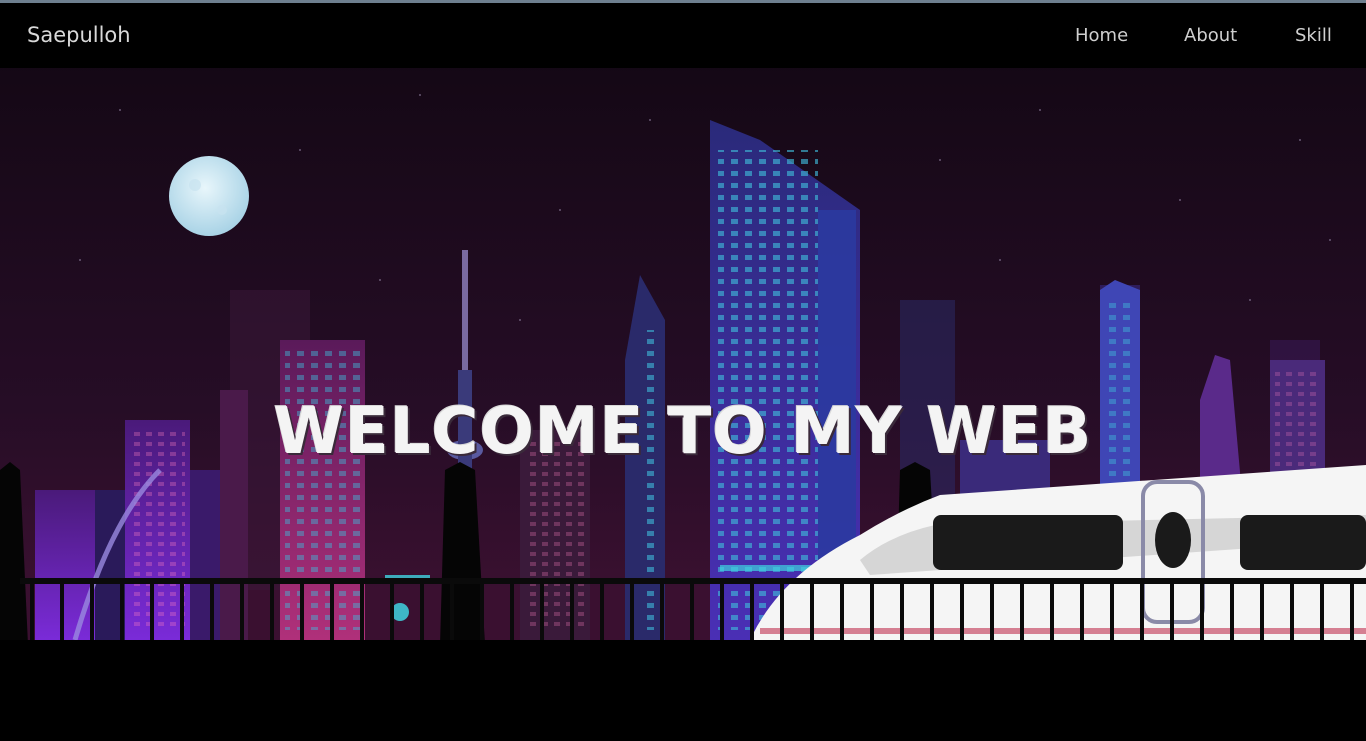  I want to click on brand-link: Saepulloh, so click(79, 35).